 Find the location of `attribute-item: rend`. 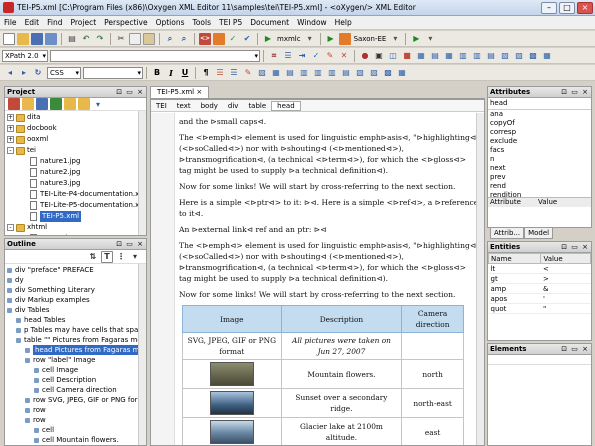

attribute-item: rend is located at coordinates (539, 186).